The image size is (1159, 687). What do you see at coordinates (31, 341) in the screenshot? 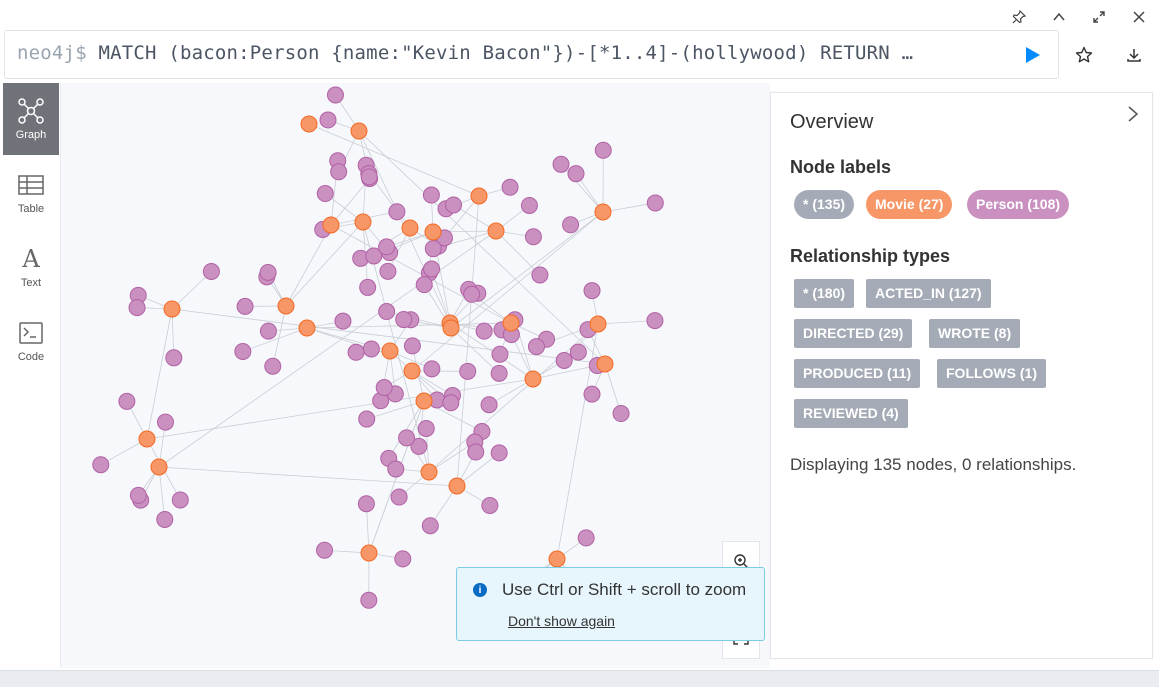
I see `tab-code: Code` at bounding box center [31, 341].